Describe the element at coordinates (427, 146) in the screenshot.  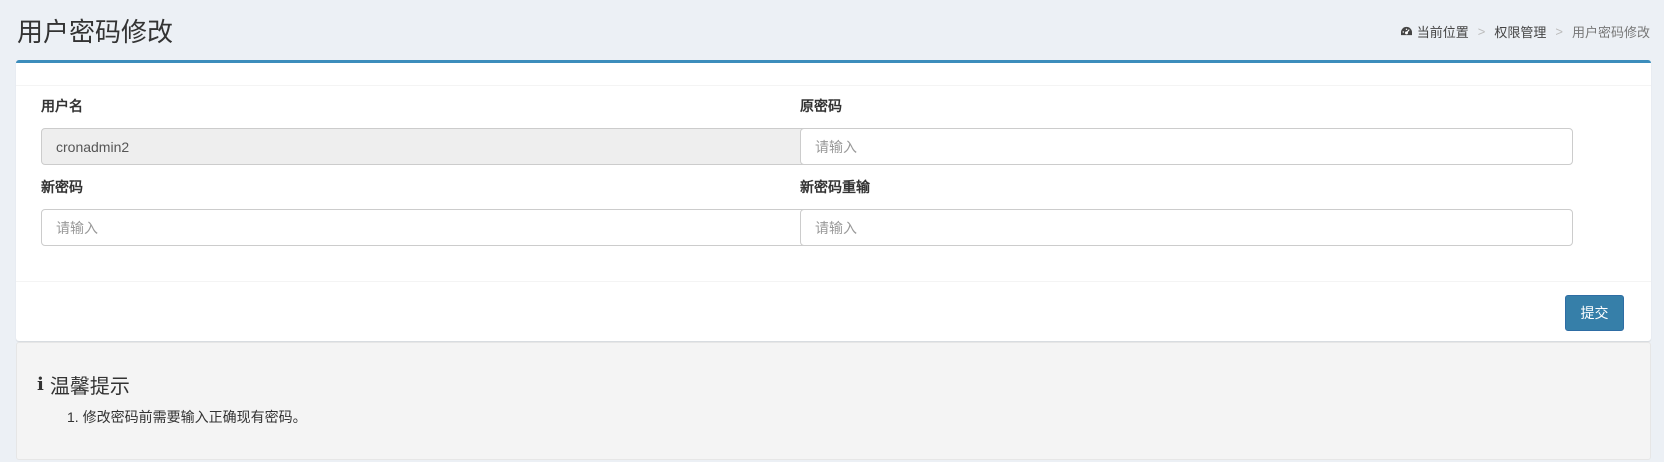
I see `username-field` at that location.